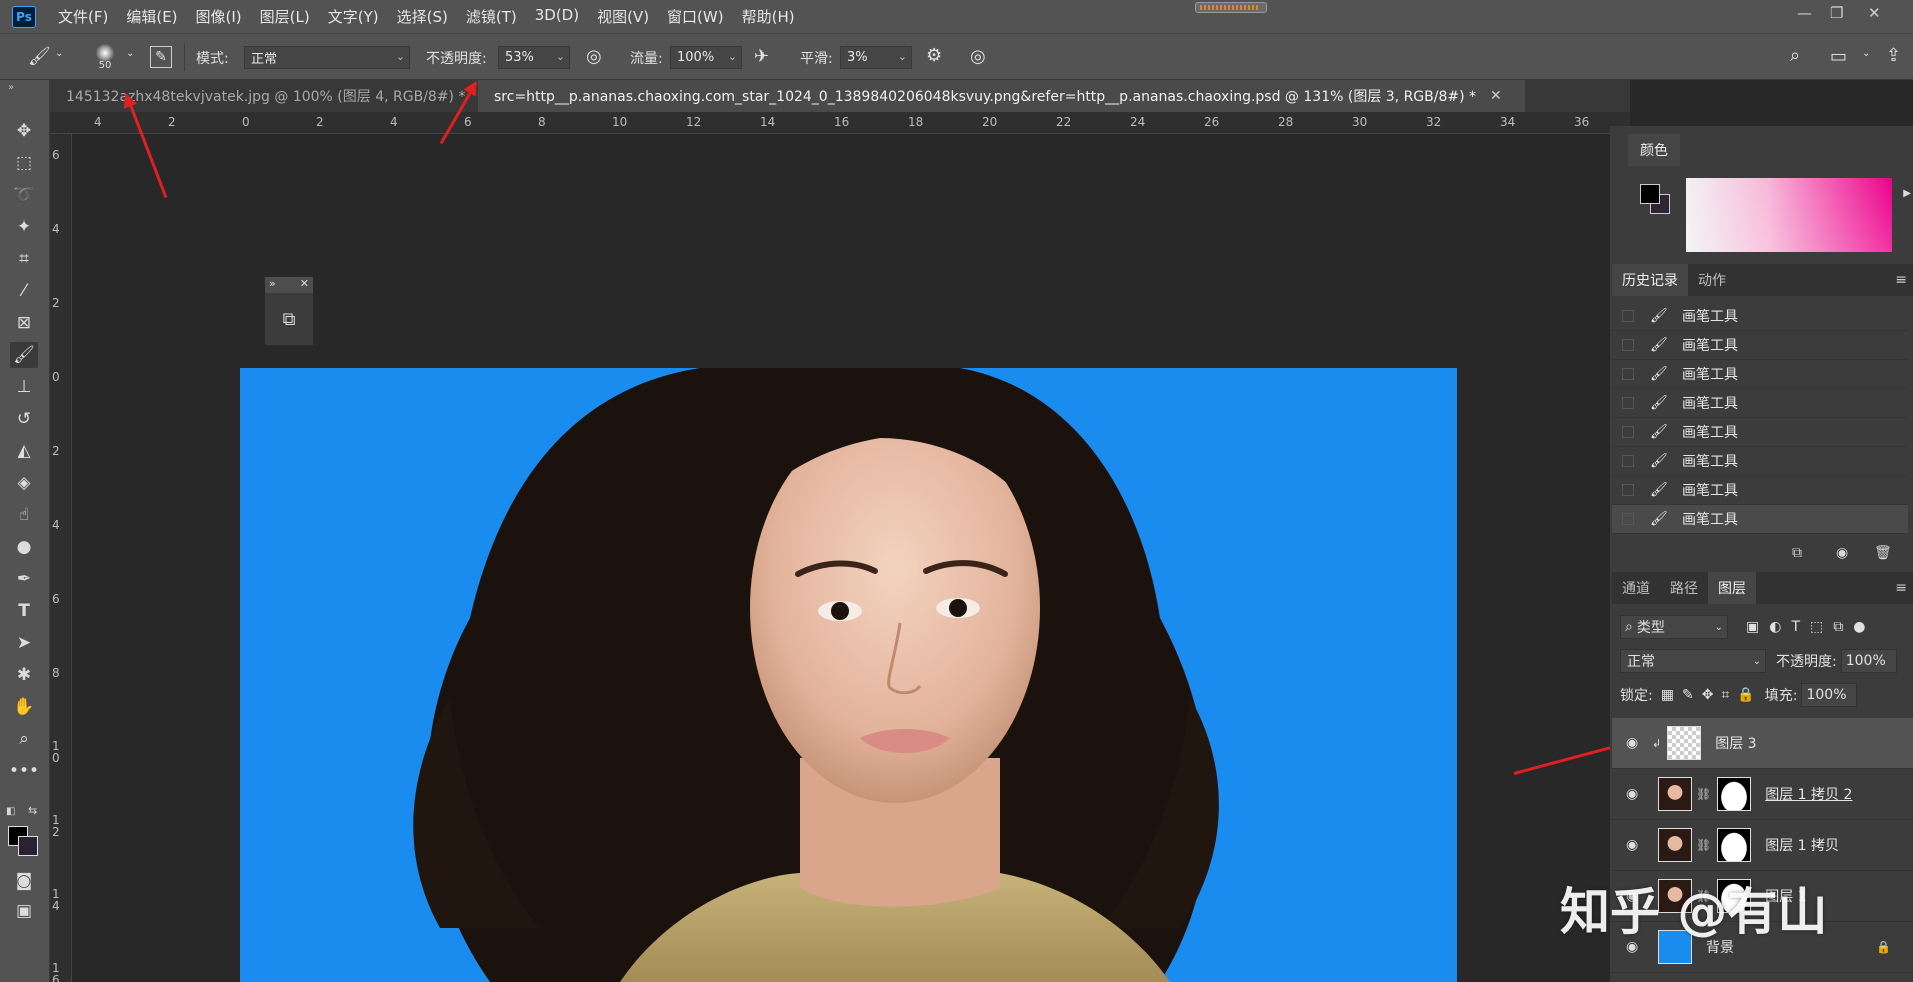  I want to click on mode-dropdown: 正常 ⌄, so click(327, 57).